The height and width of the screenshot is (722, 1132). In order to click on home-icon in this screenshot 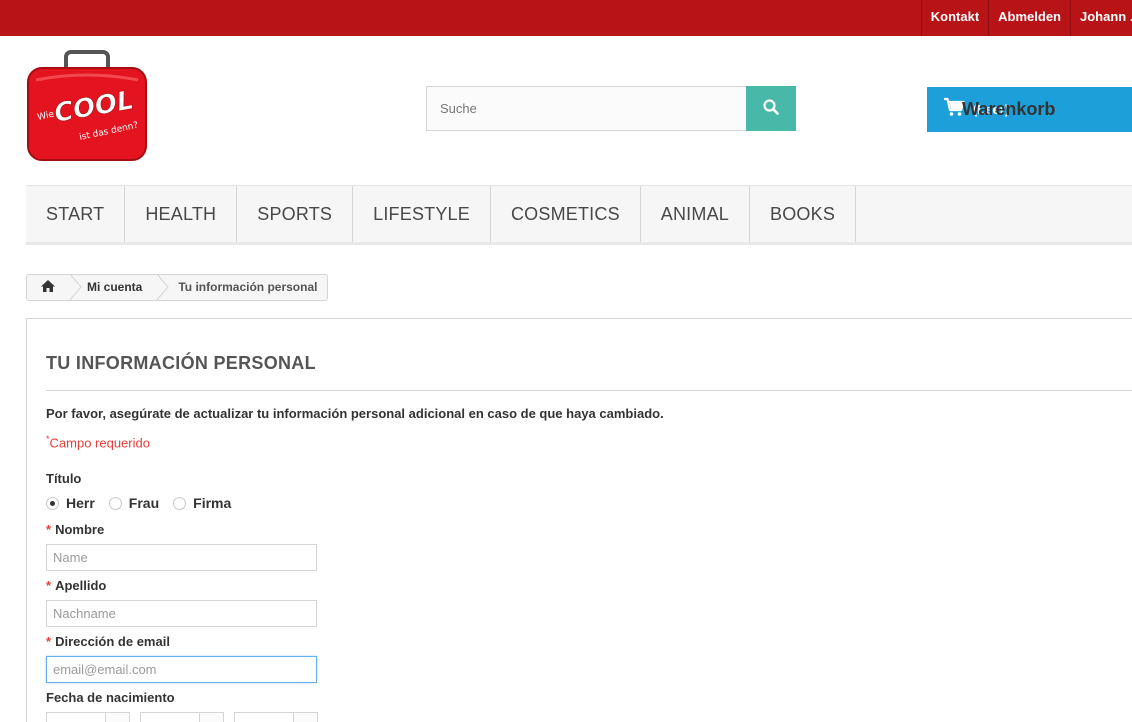, I will do `click(48, 287)`.